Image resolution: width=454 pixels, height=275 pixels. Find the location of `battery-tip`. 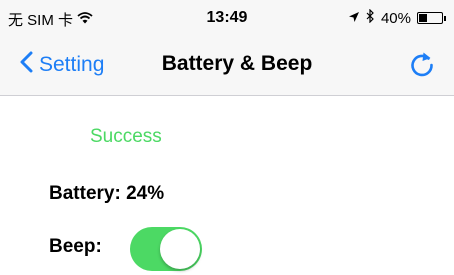

battery-tip is located at coordinates (445, 18).